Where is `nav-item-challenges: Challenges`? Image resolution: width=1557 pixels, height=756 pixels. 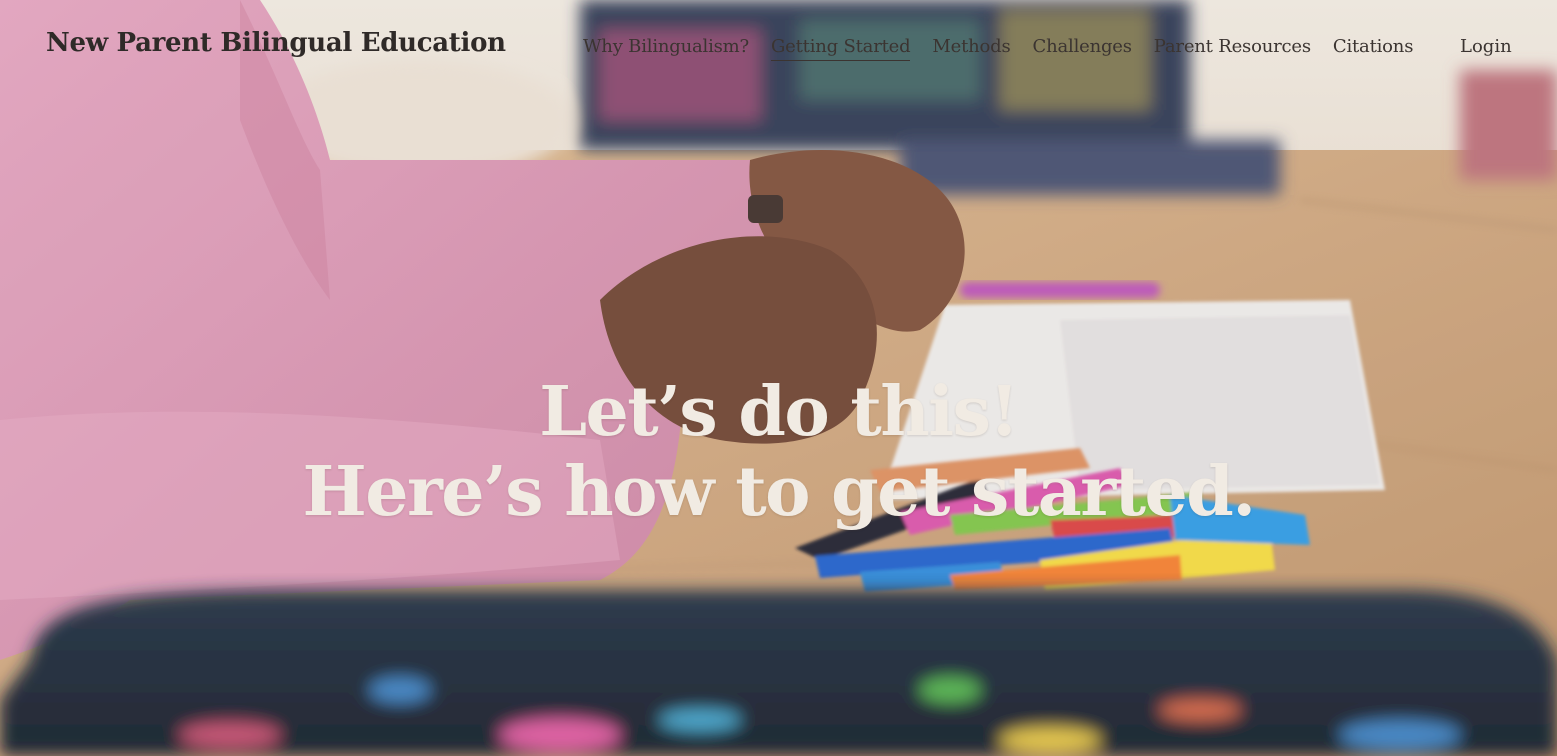 nav-item-challenges: Challenges is located at coordinates (1082, 48).